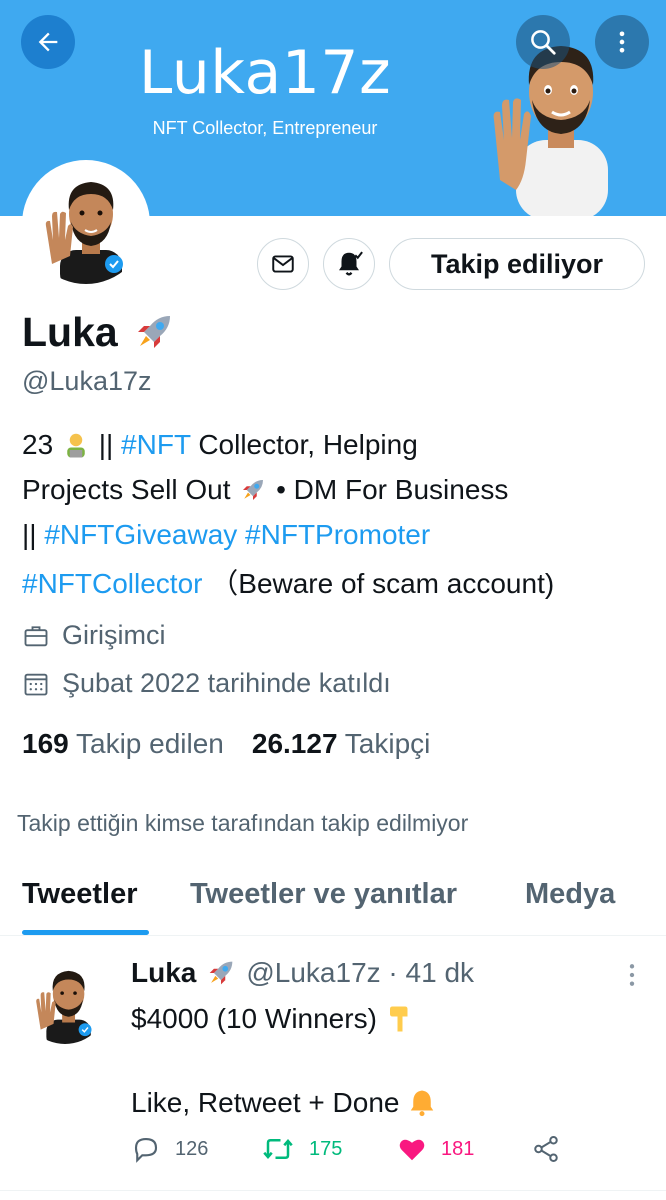  I want to click on tab-tweets-and-replies: Tweetler ve yanıtlar, so click(323, 894).